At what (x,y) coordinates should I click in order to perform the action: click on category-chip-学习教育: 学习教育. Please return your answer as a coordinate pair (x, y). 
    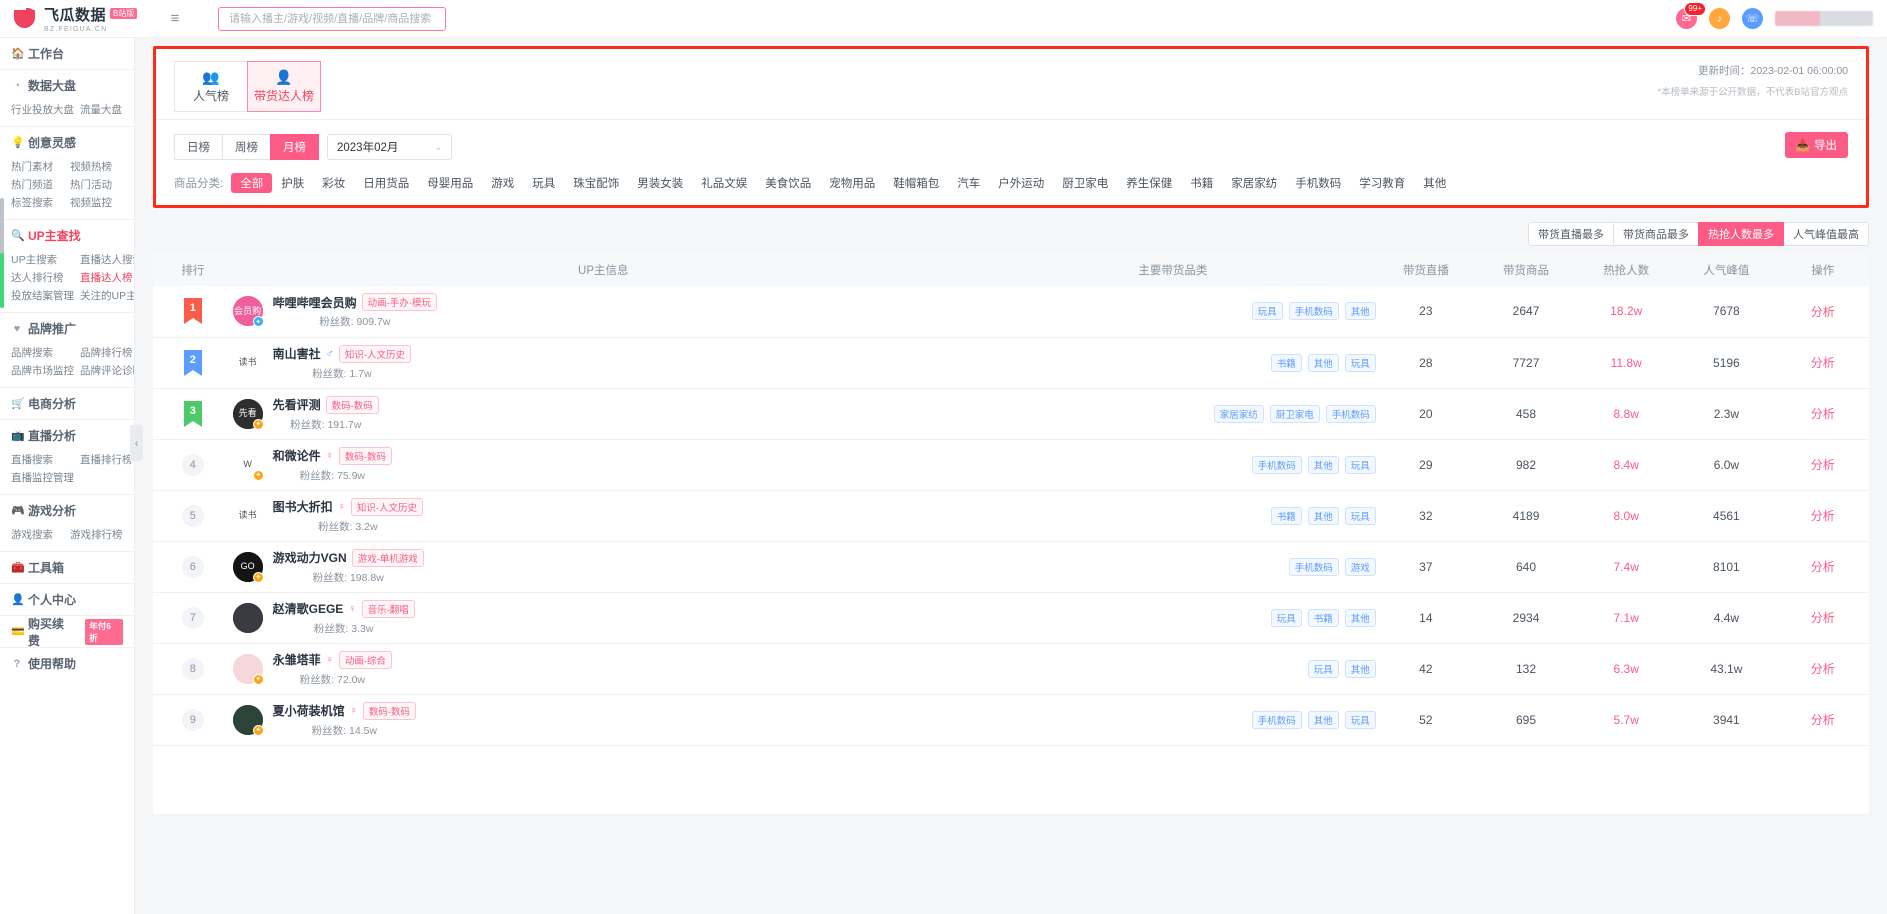
    Looking at the image, I should click on (1382, 183).